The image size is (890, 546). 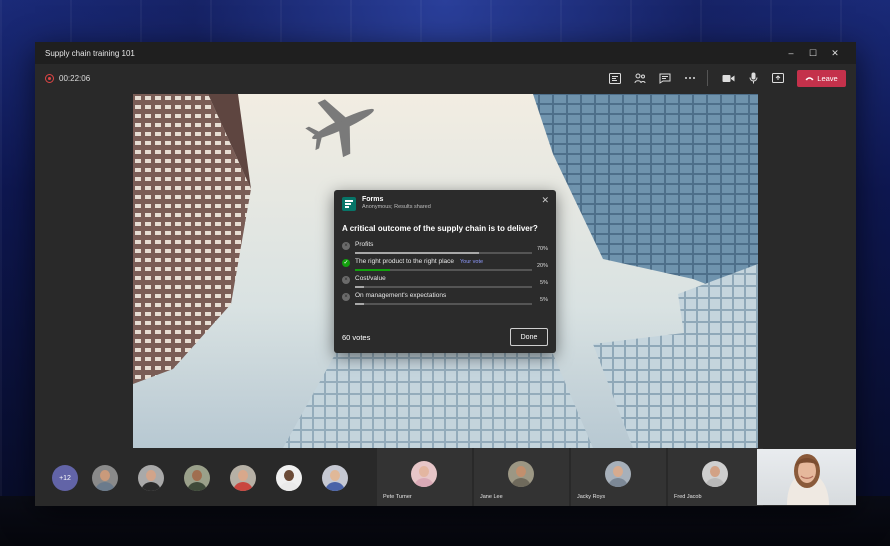 What do you see at coordinates (445, 300) in the screenshot?
I see `poll-option: × On management's expectations 5%` at bounding box center [445, 300].